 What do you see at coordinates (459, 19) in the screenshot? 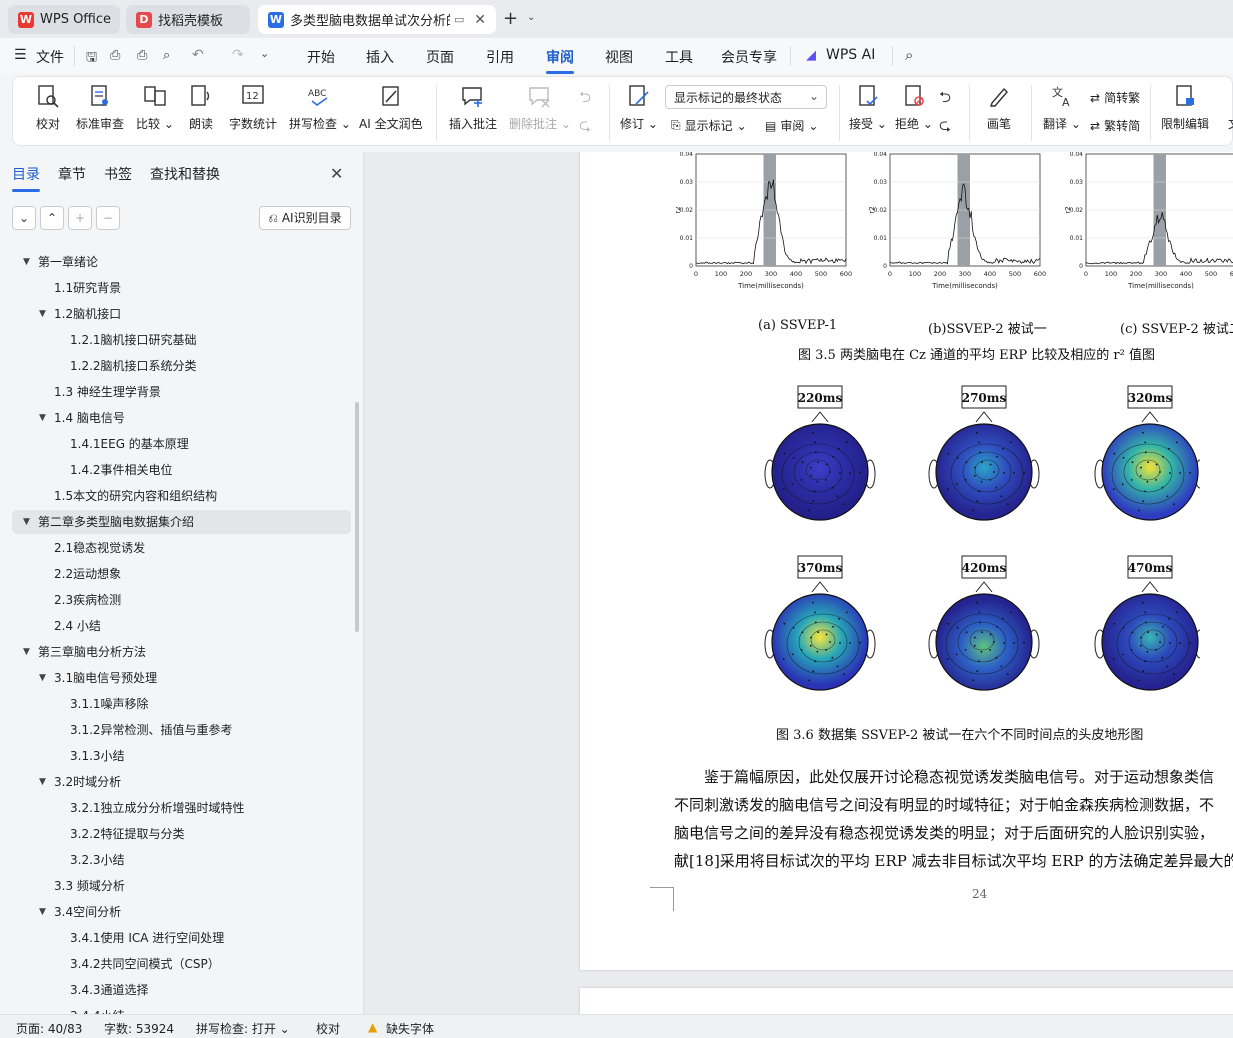
I see `monitor-icon: ▭` at bounding box center [459, 19].